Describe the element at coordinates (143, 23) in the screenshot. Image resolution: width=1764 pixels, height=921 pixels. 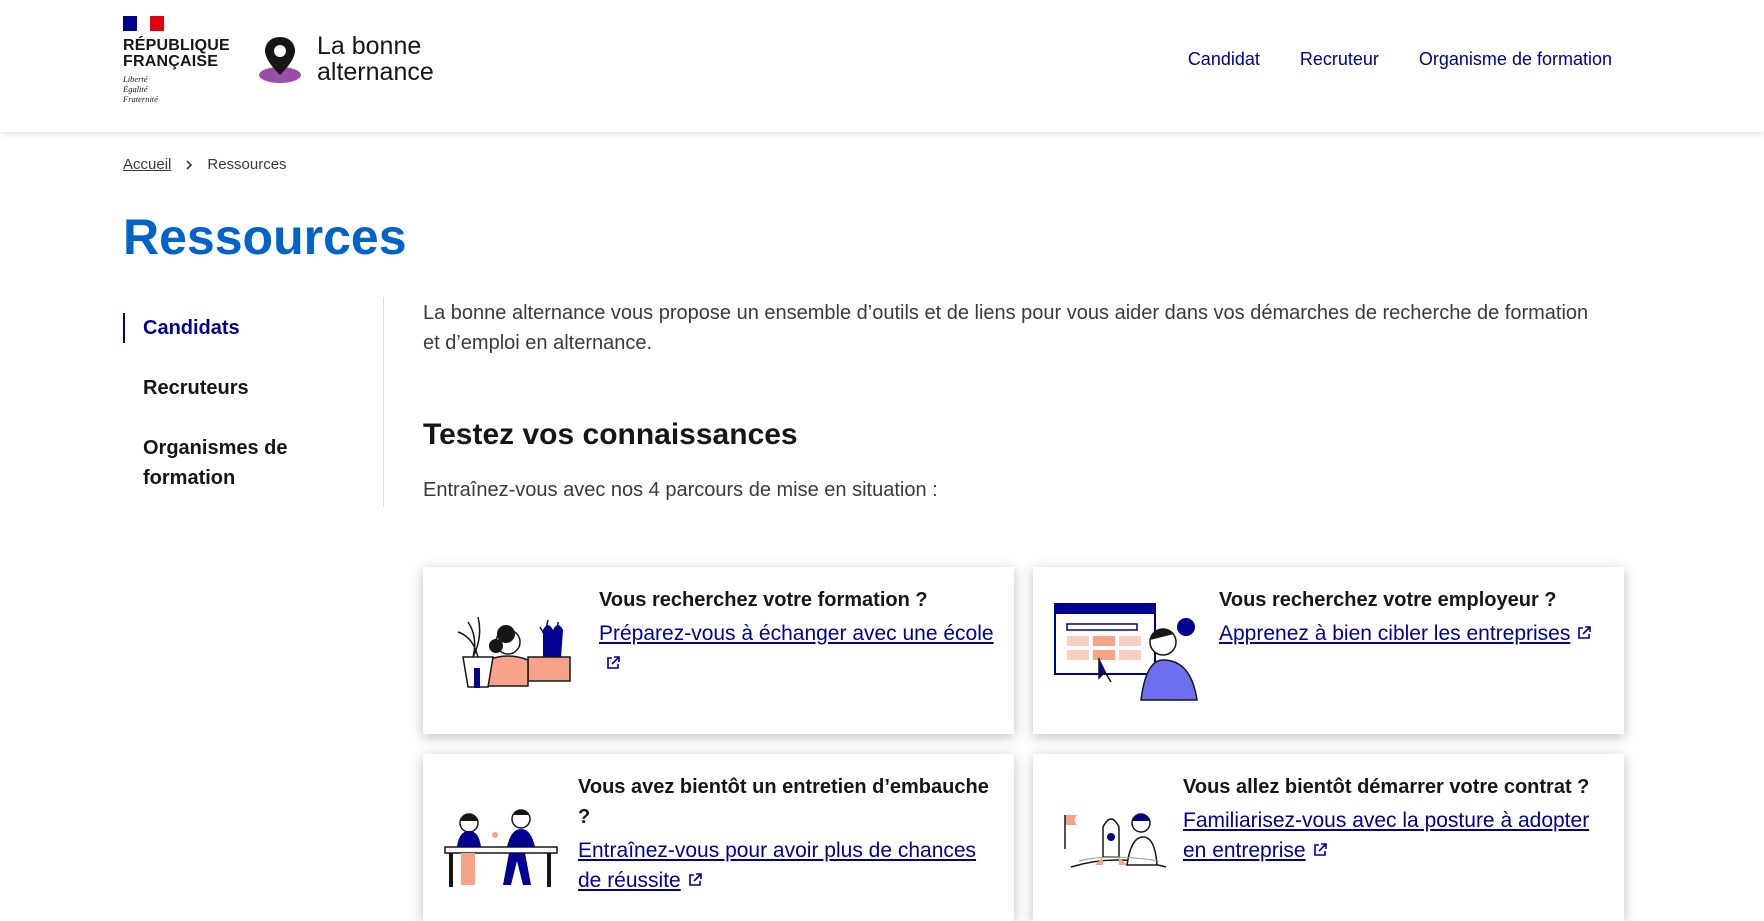
I see `marianne-flag-icon` at that location.